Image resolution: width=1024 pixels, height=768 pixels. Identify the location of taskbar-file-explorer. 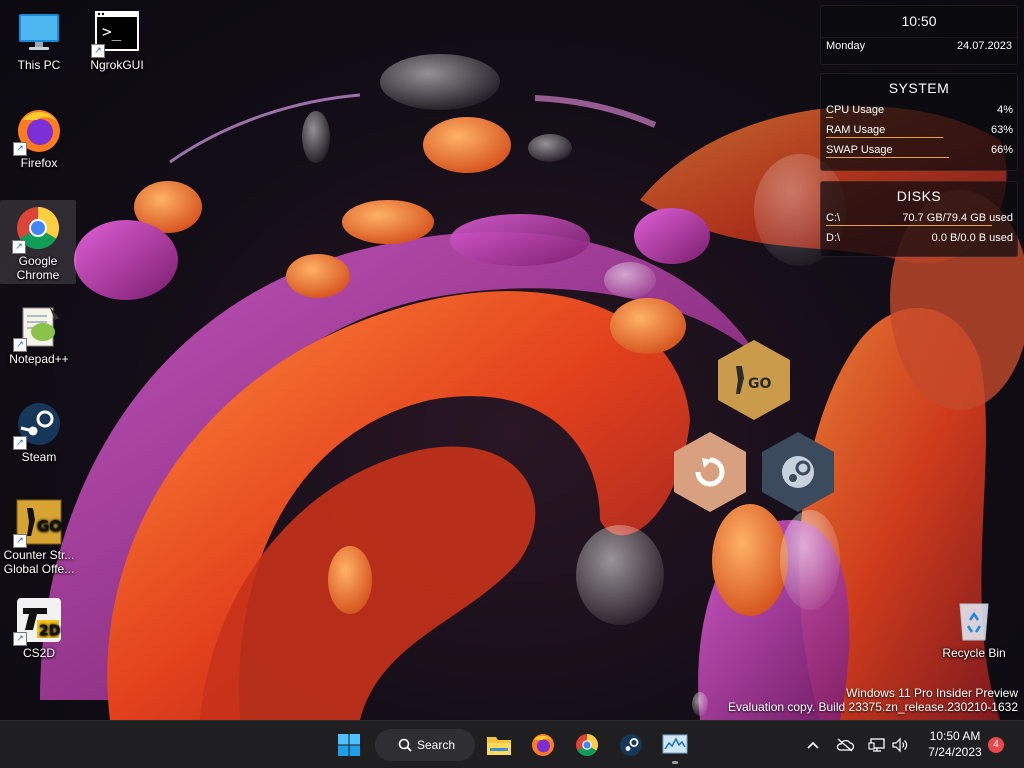
(499, 745).